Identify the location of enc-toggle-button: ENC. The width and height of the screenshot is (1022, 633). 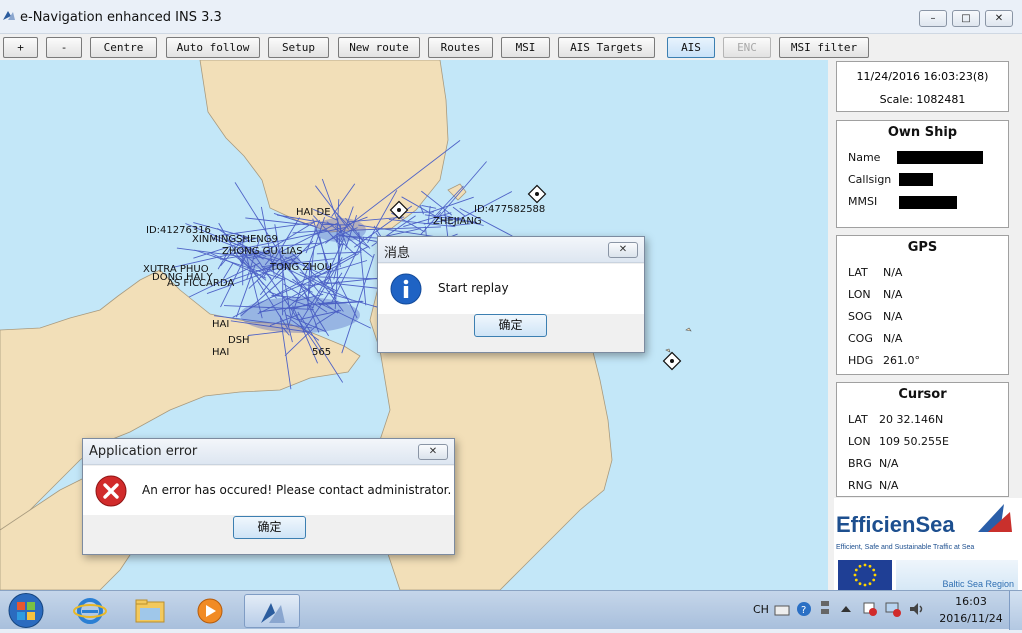
(747, 47).